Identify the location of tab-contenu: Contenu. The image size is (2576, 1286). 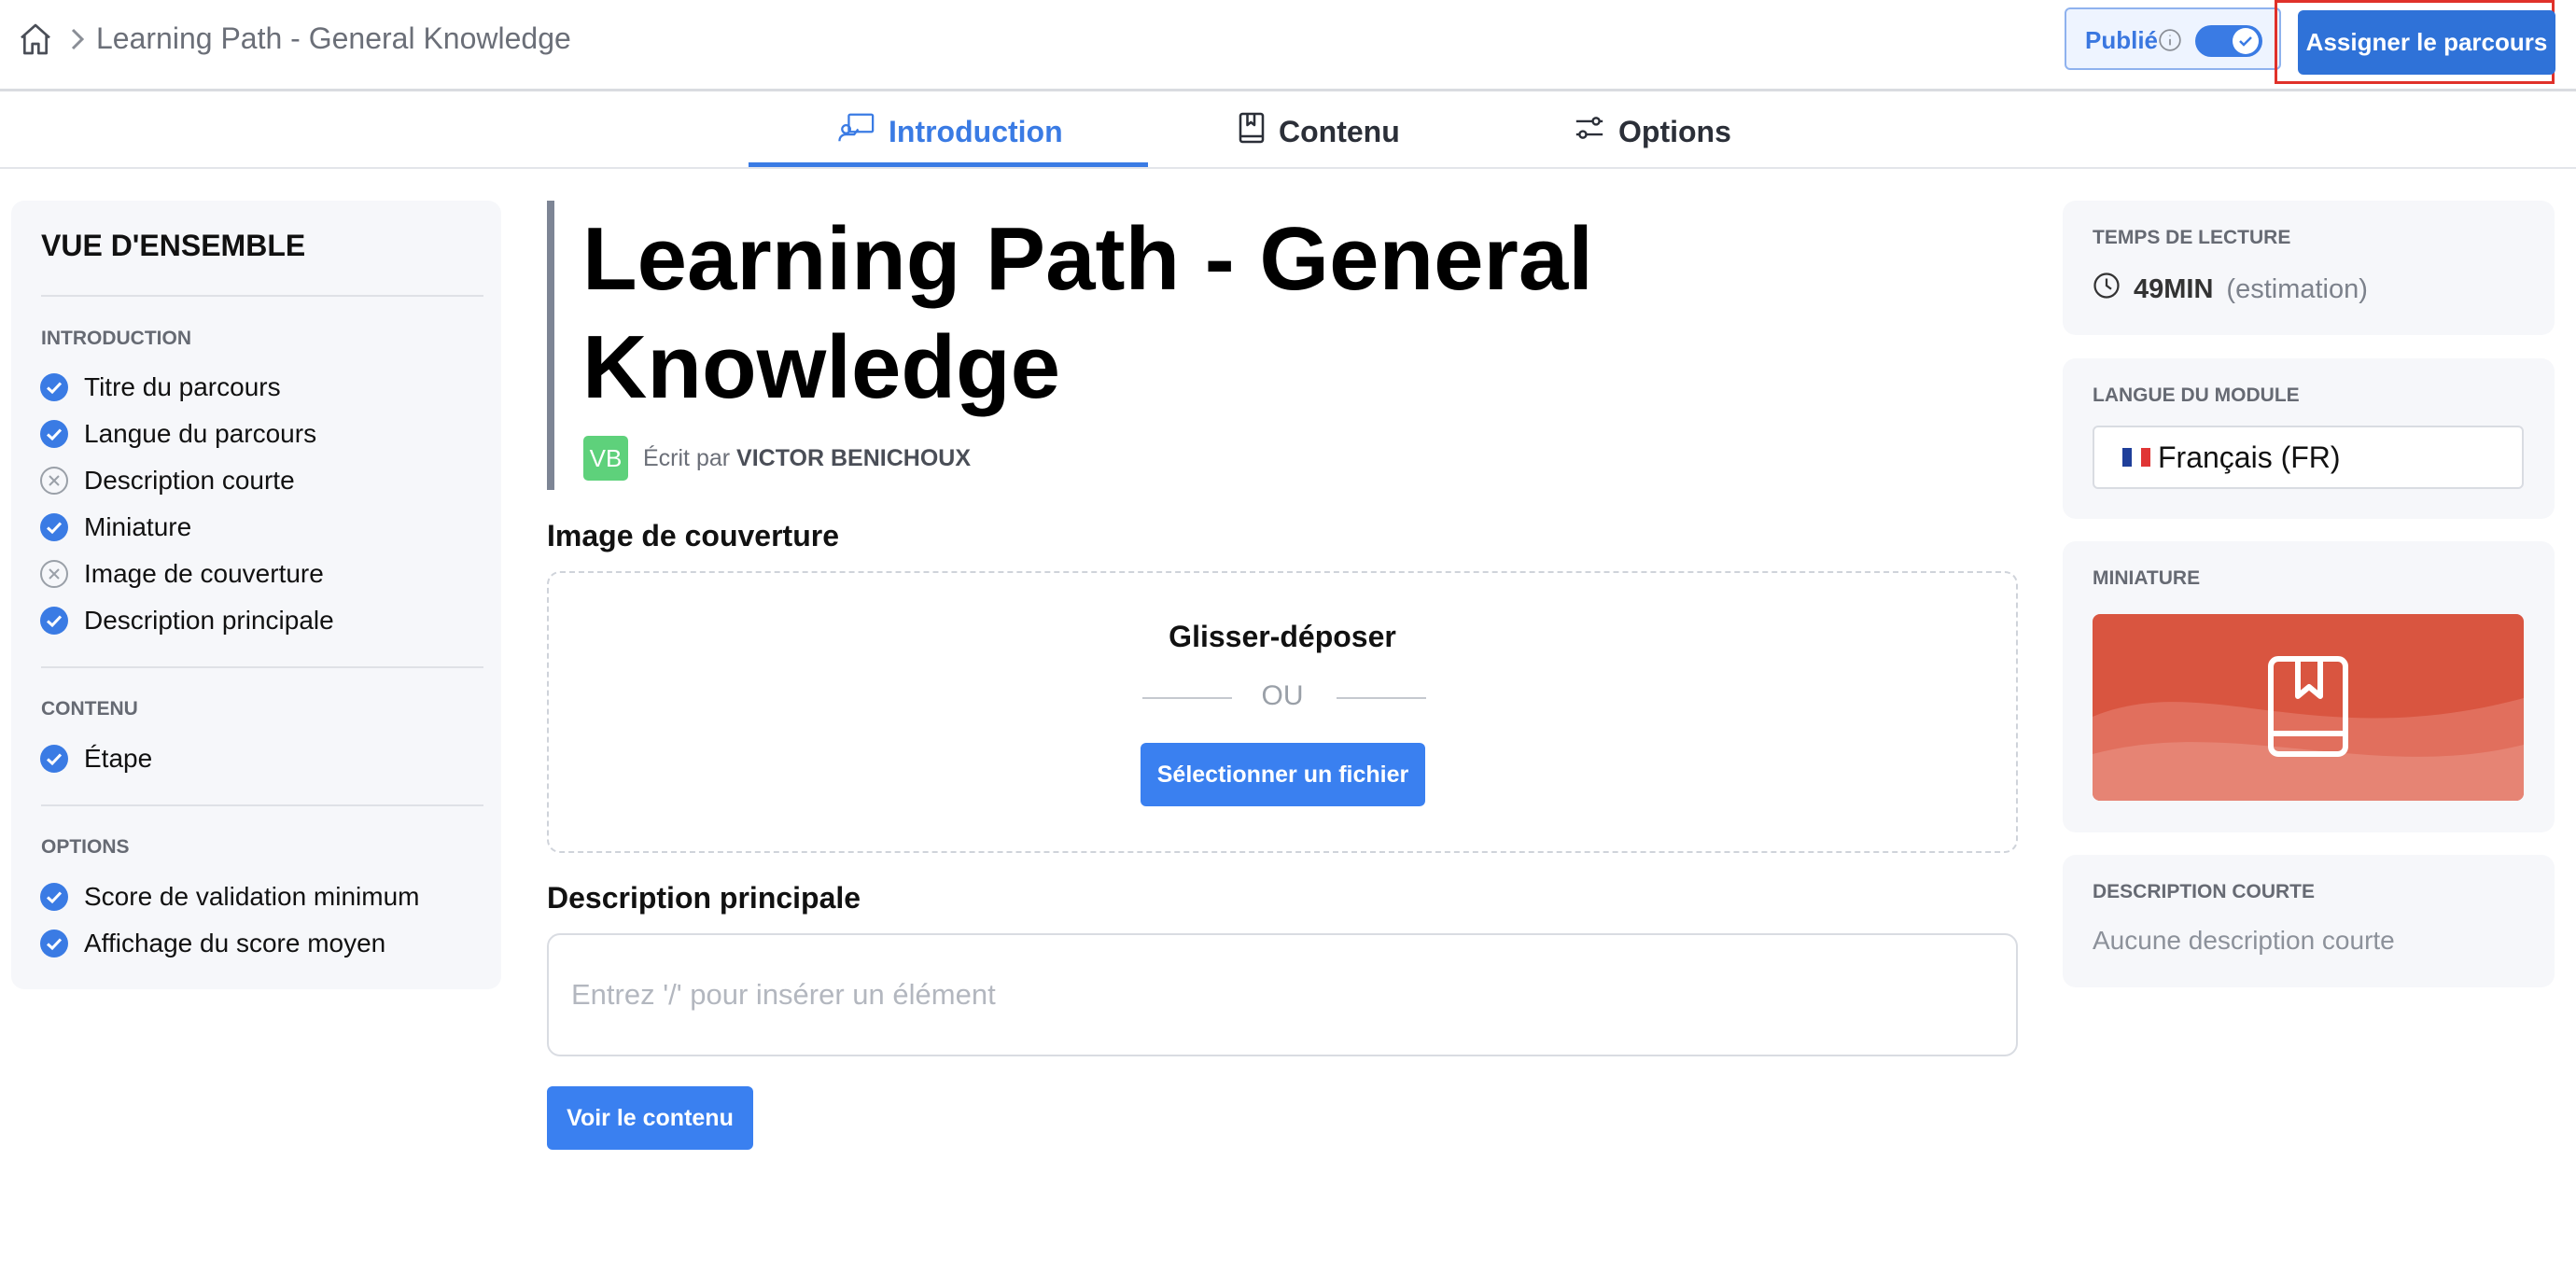
(1319, 132).